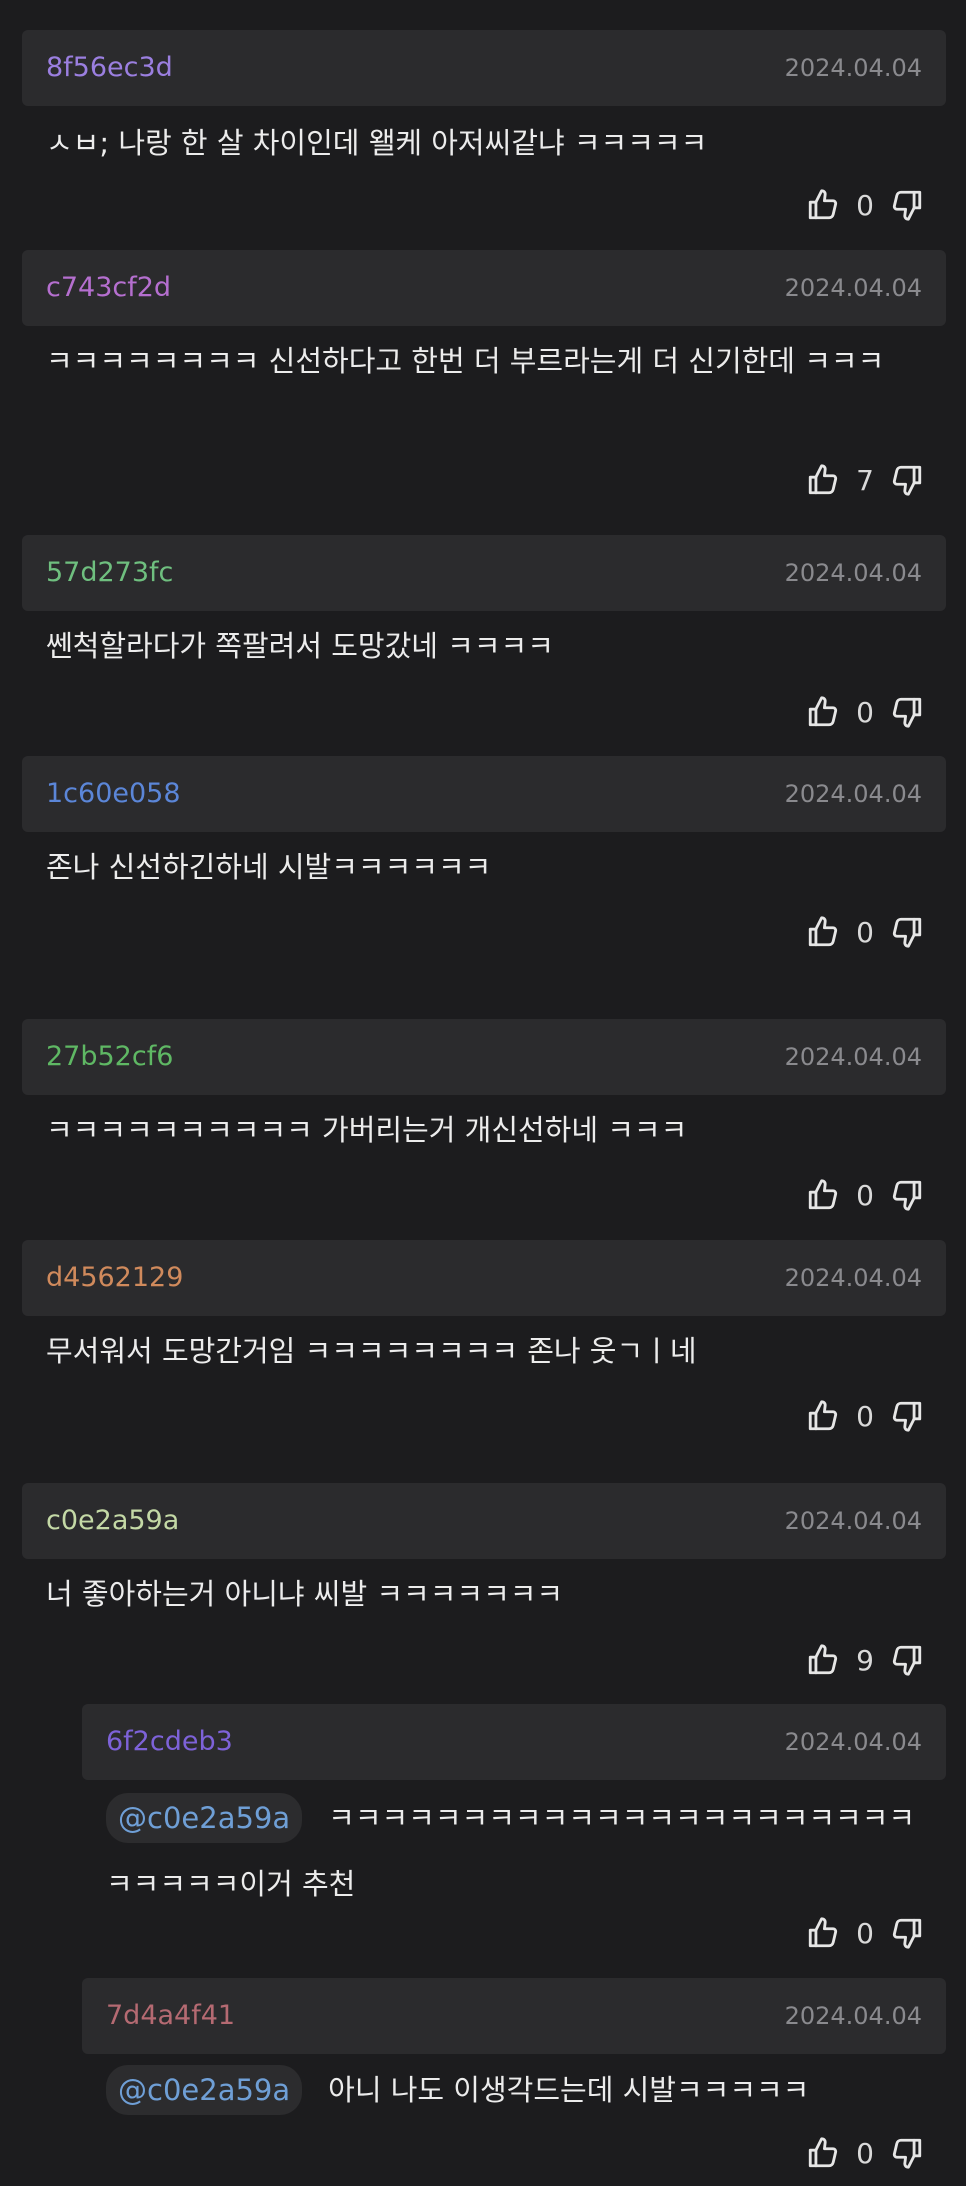 Image resolution: width=966 pixels, height=2186 pixels. I want to click on reply-username: 6f2cdeb3, so click(169, 1742).